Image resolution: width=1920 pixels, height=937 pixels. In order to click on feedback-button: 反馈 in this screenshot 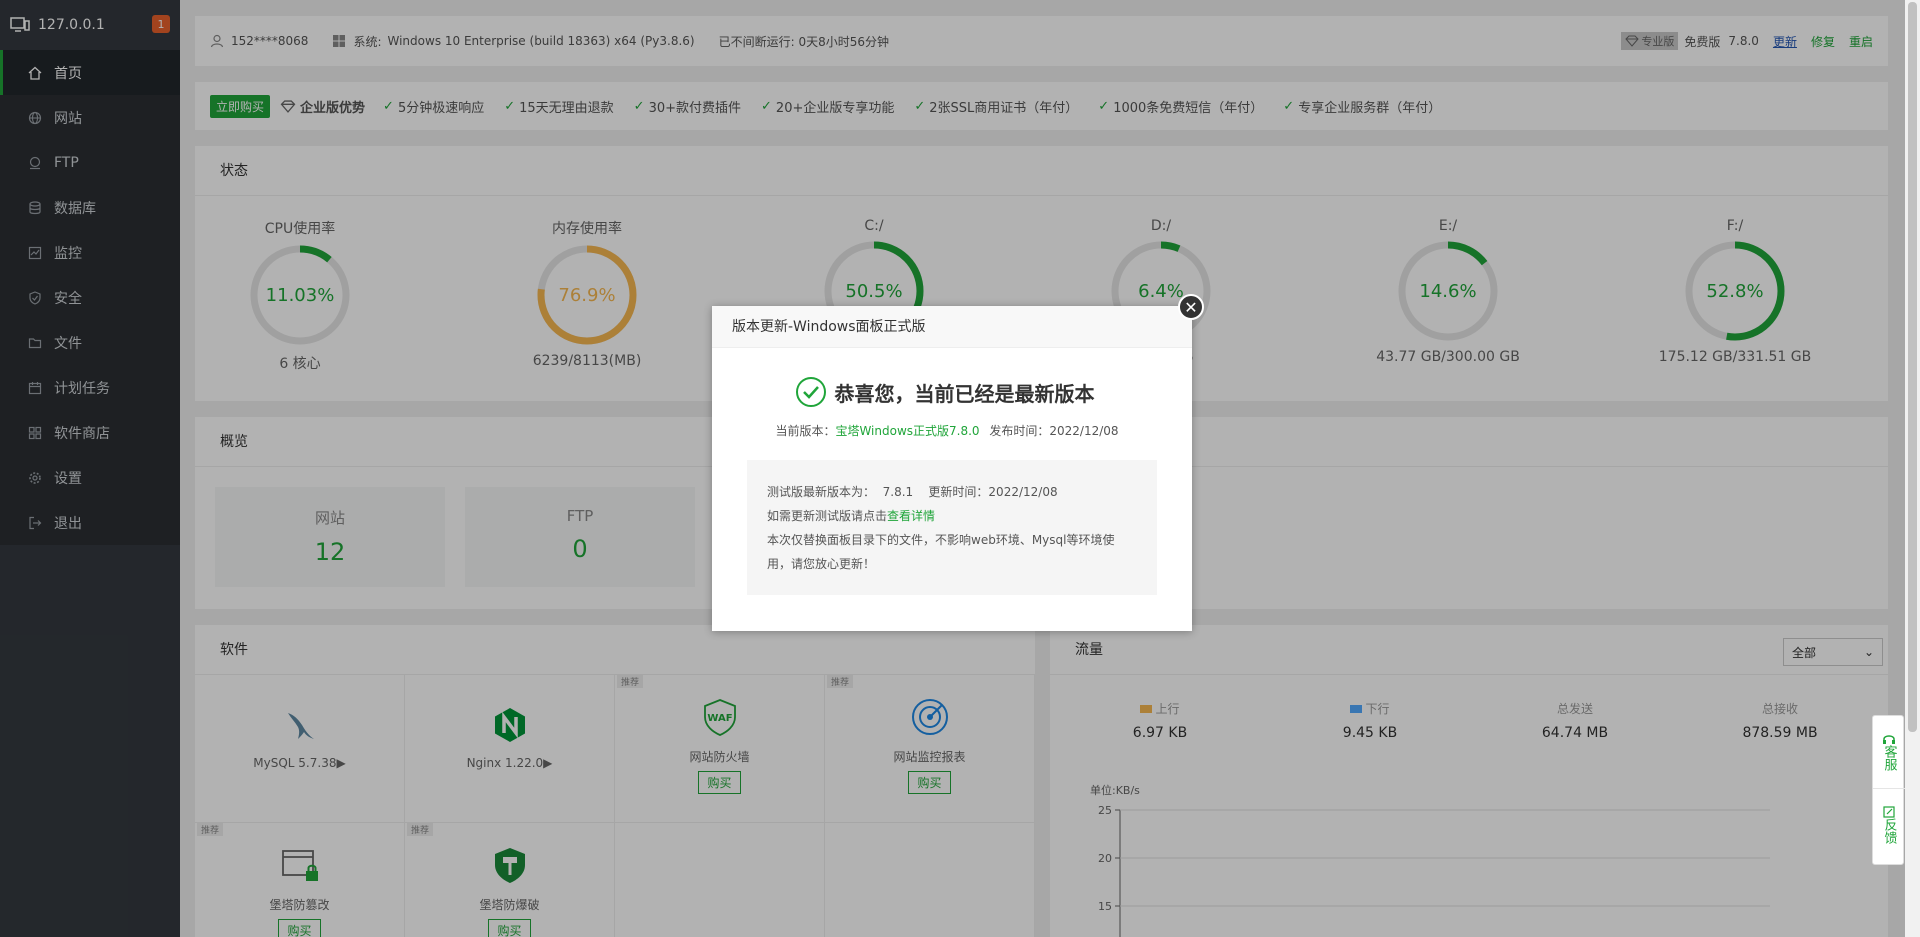, I will do `click(1889, 824)`.